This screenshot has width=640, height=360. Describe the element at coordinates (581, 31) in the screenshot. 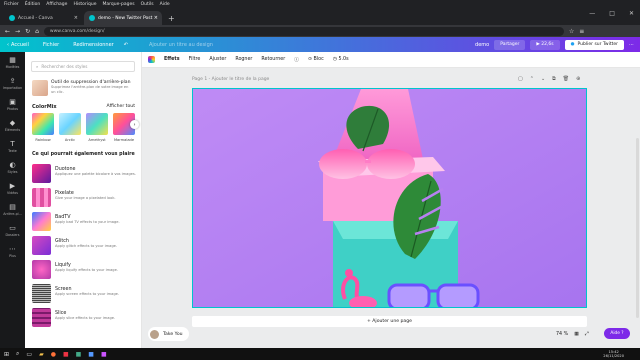

I see `browser-menu-icon: ≡` at that location.